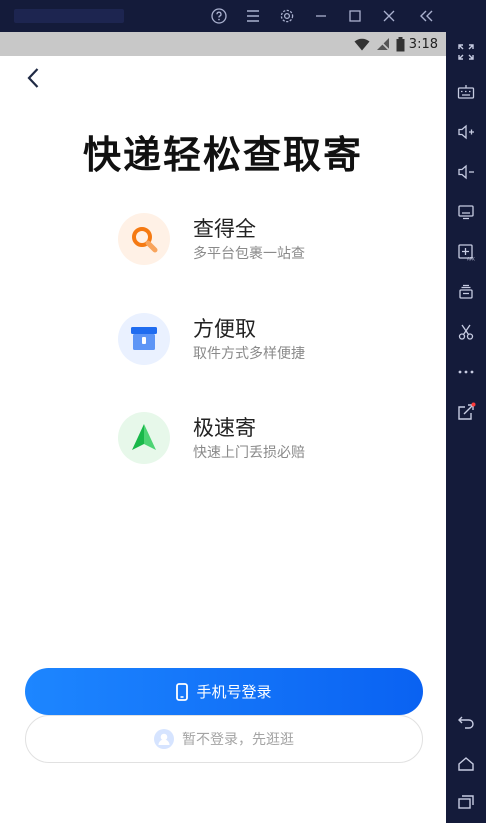 The width and height of the screenshot is (486, 823). I want to click on feature-item-query: 查得全 多平台包裹一站查, so click(248, 241).